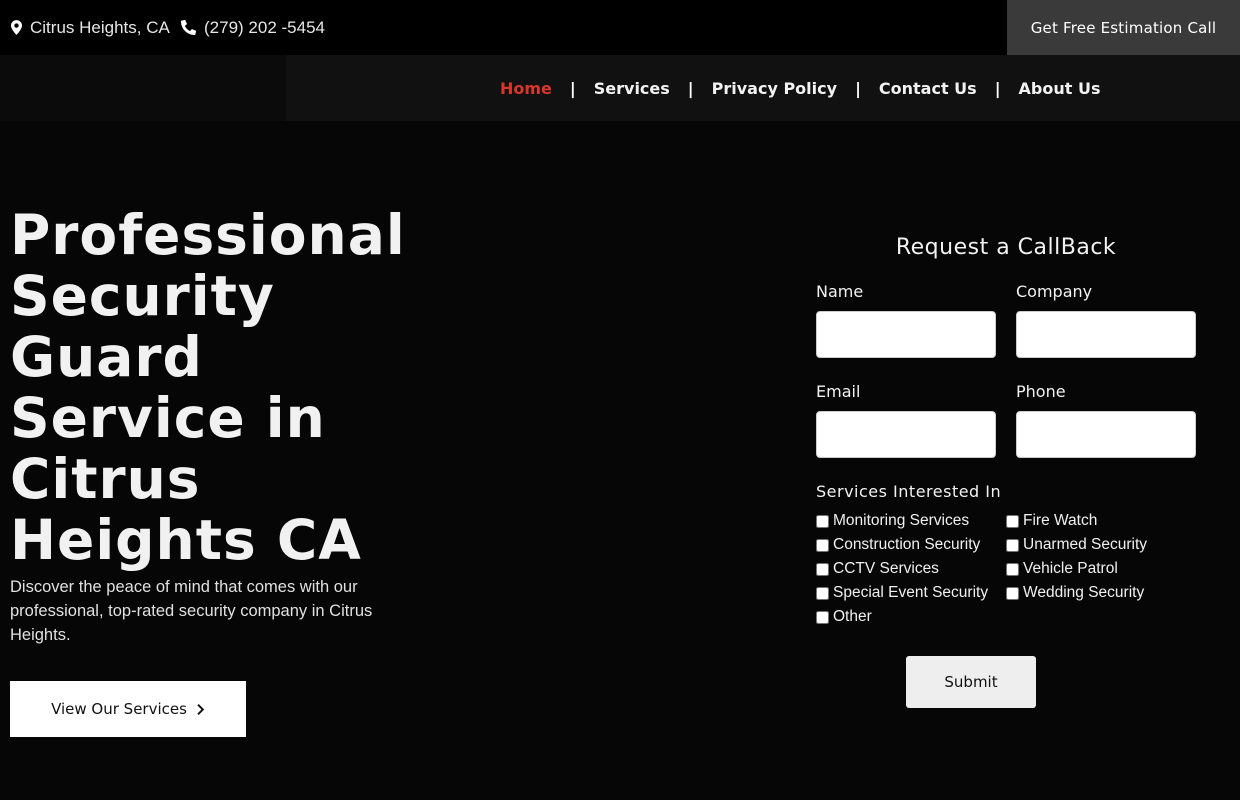  Describe the element at coordinates (632, 88) in the screenshot. I see `nav-item-services: Services` at that location.